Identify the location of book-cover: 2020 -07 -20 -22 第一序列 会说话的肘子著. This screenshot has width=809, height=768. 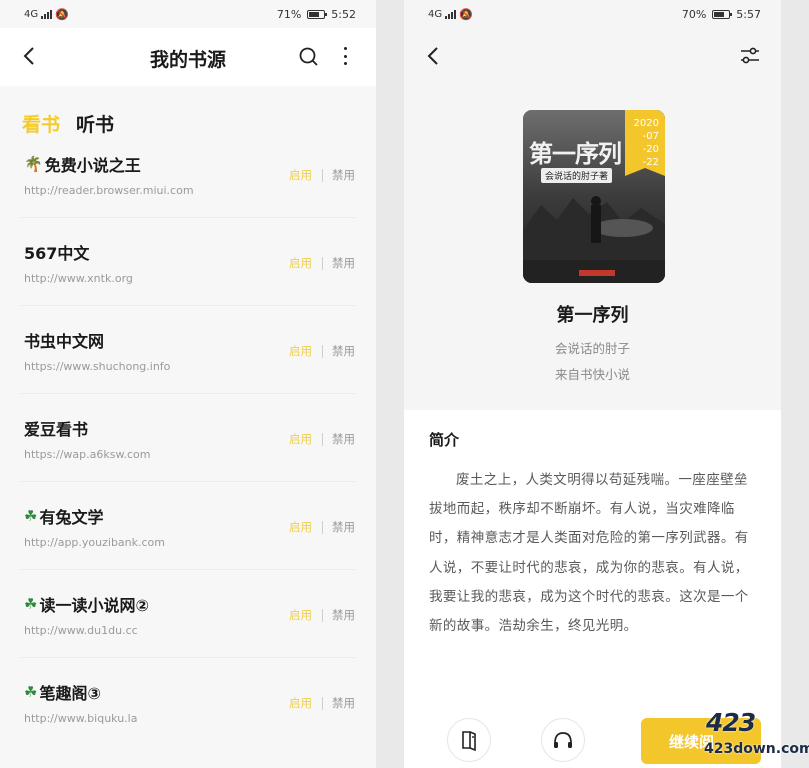
(594, 196).